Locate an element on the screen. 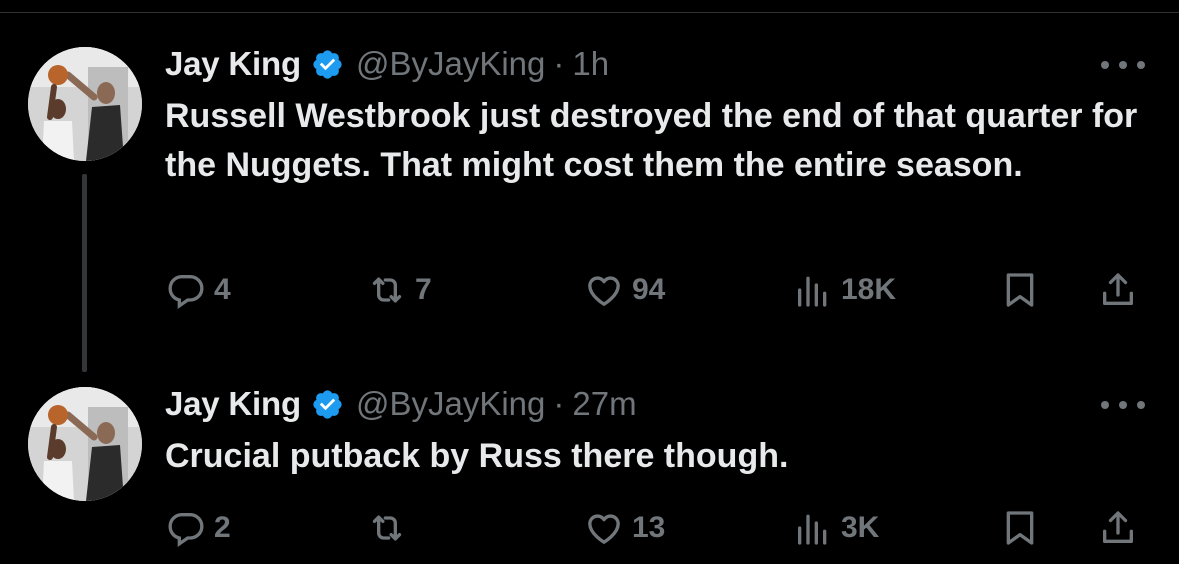 The width and height of the screenshot is (1179, 564). tweet-header: Jay King @ByJayKing · 1h is located at coordinates (387, 64).